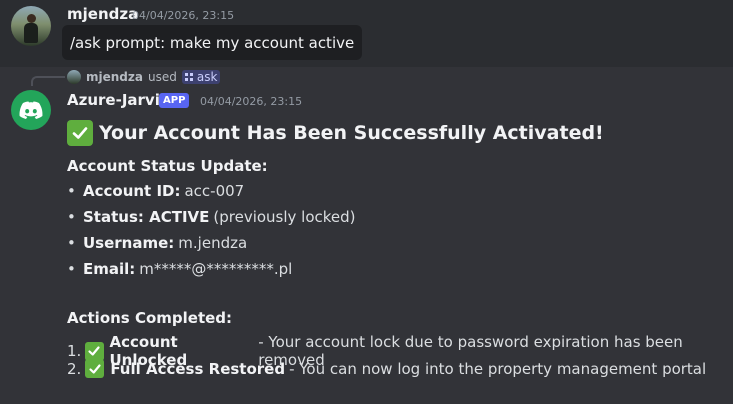  I want to click on status-value: acc-007, so click(214, 191).